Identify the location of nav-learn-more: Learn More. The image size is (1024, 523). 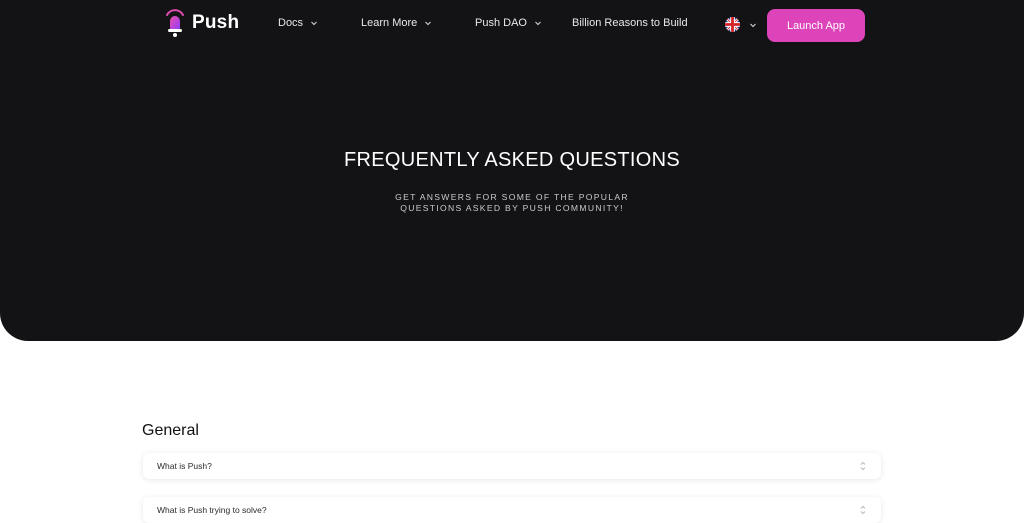
(396, 23).